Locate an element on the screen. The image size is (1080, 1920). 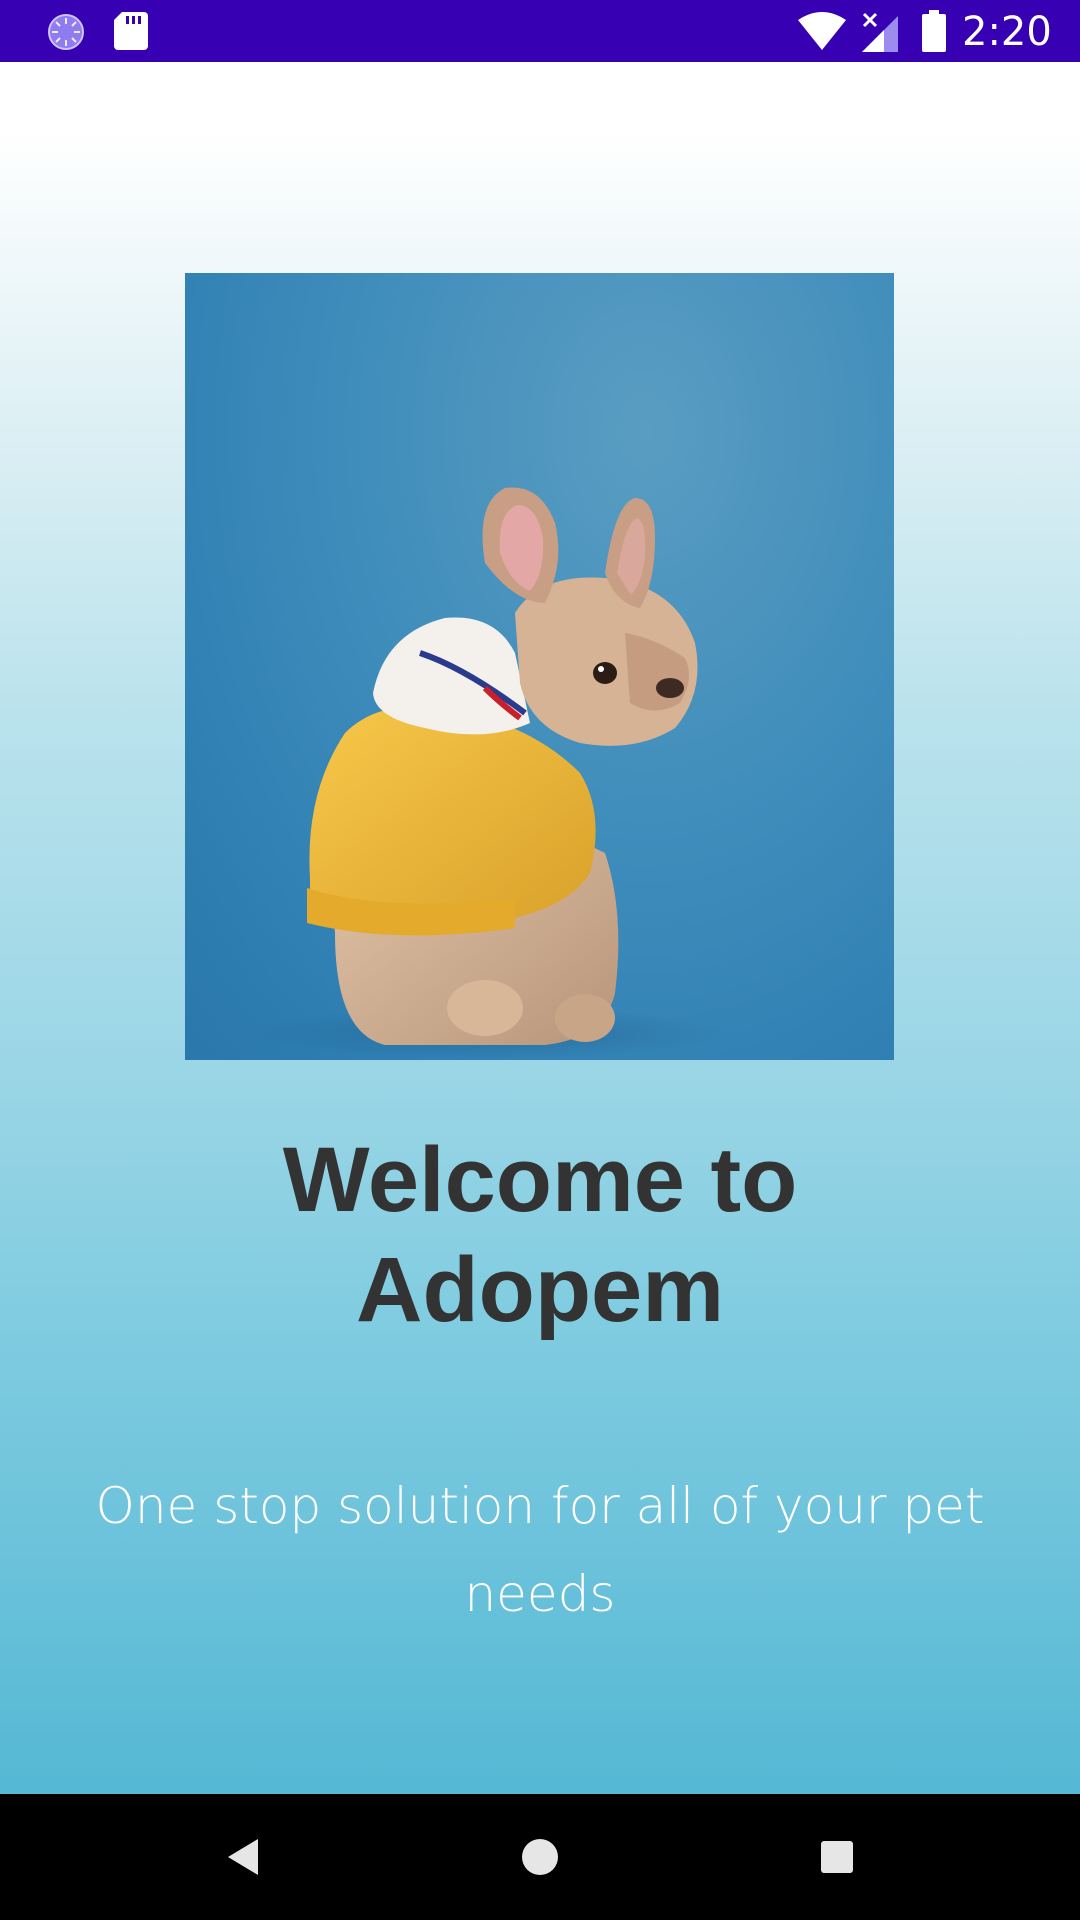
navigation-bar is located at coordinates (540, 1857).